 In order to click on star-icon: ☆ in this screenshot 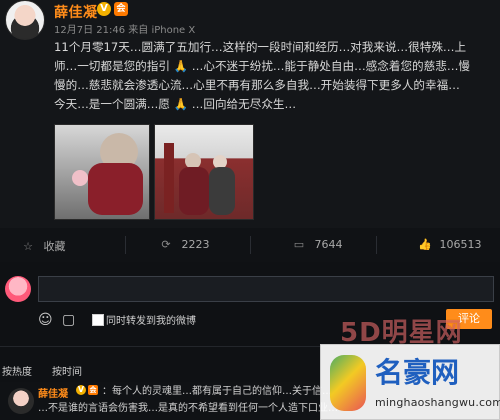, I will do `click(28, 246)`.